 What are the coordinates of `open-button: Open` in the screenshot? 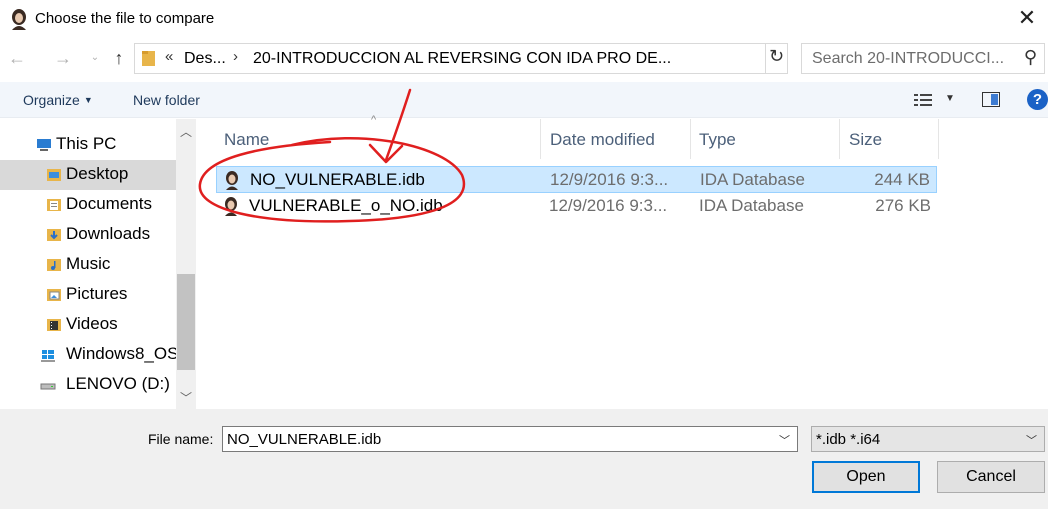 It's located at (866, 477).